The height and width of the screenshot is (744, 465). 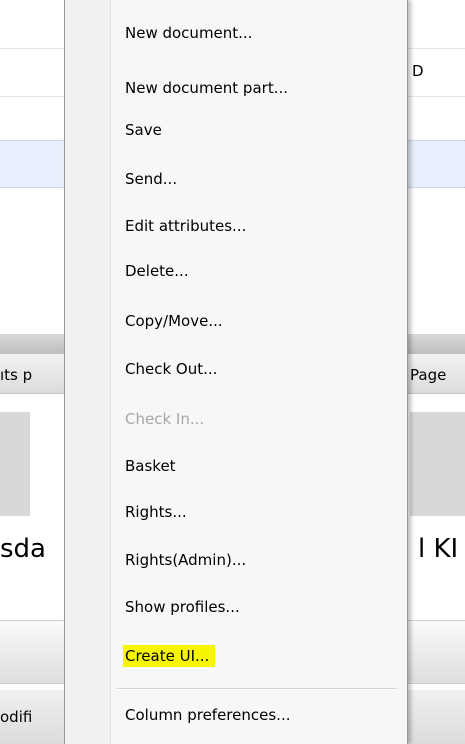 I want to click on content-text-fragment: l KI, so click(x=438, y=549).